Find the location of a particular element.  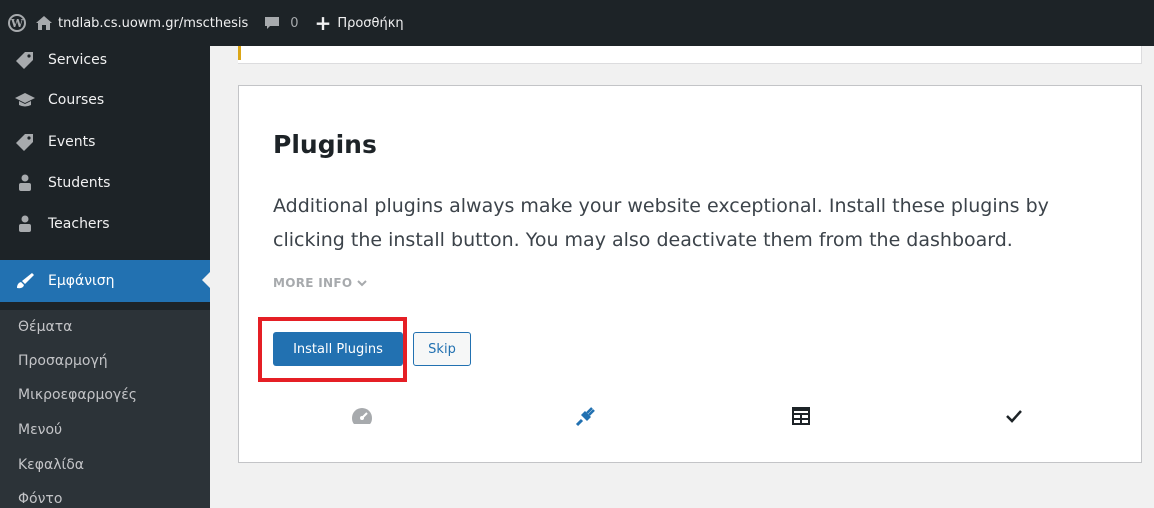

sidebar-item-students: Students is located at coordinates (105, 183).